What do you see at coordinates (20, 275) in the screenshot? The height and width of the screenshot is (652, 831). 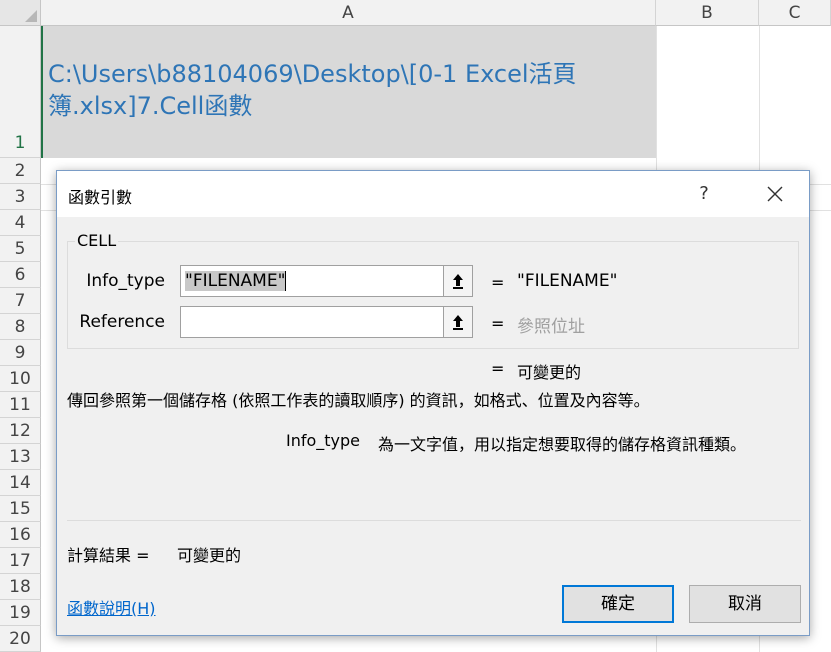 I see `row-header-6: 6` at bounding box center [20, 275].